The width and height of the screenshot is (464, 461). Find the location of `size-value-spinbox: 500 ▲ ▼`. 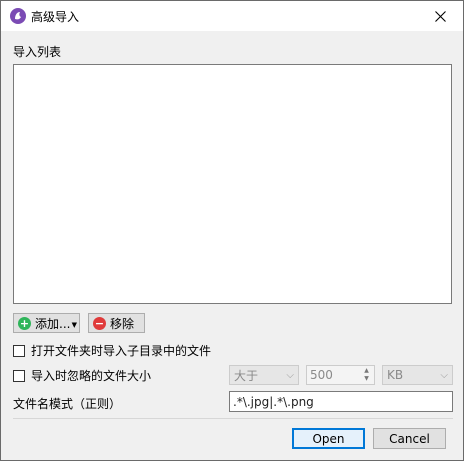

size-value-spinbox: 500 ▲ ▼ is located at coordinates (340, 375).